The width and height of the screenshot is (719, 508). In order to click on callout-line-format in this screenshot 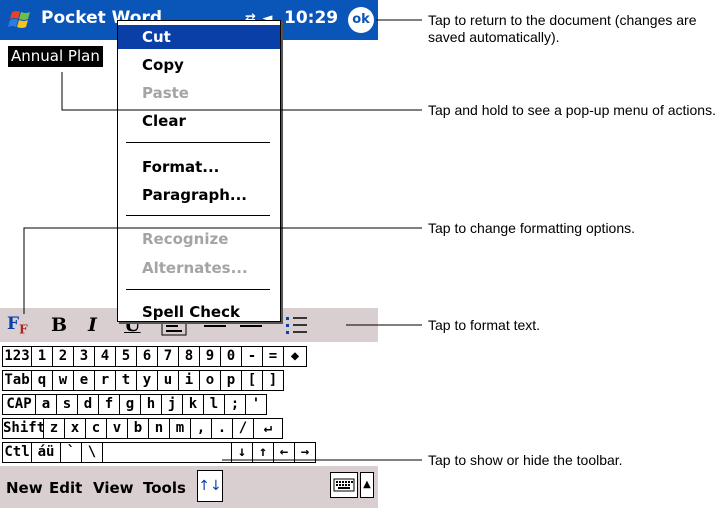, I will do `click(222, 270)`.